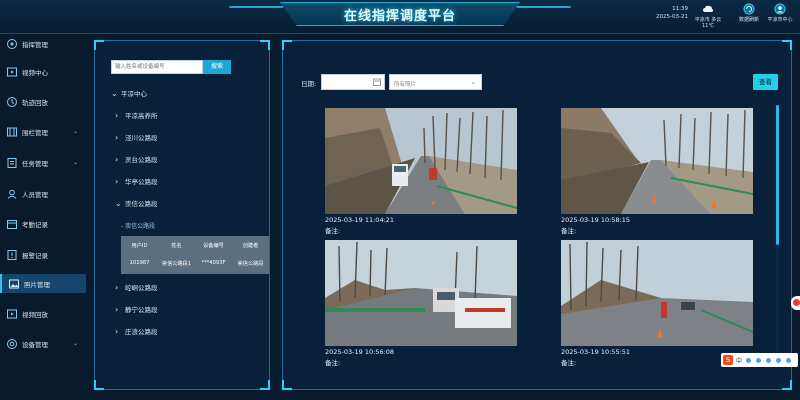 The height and width of the screenshot is (400, 800). I want to click on search-input, so click(157, 67).